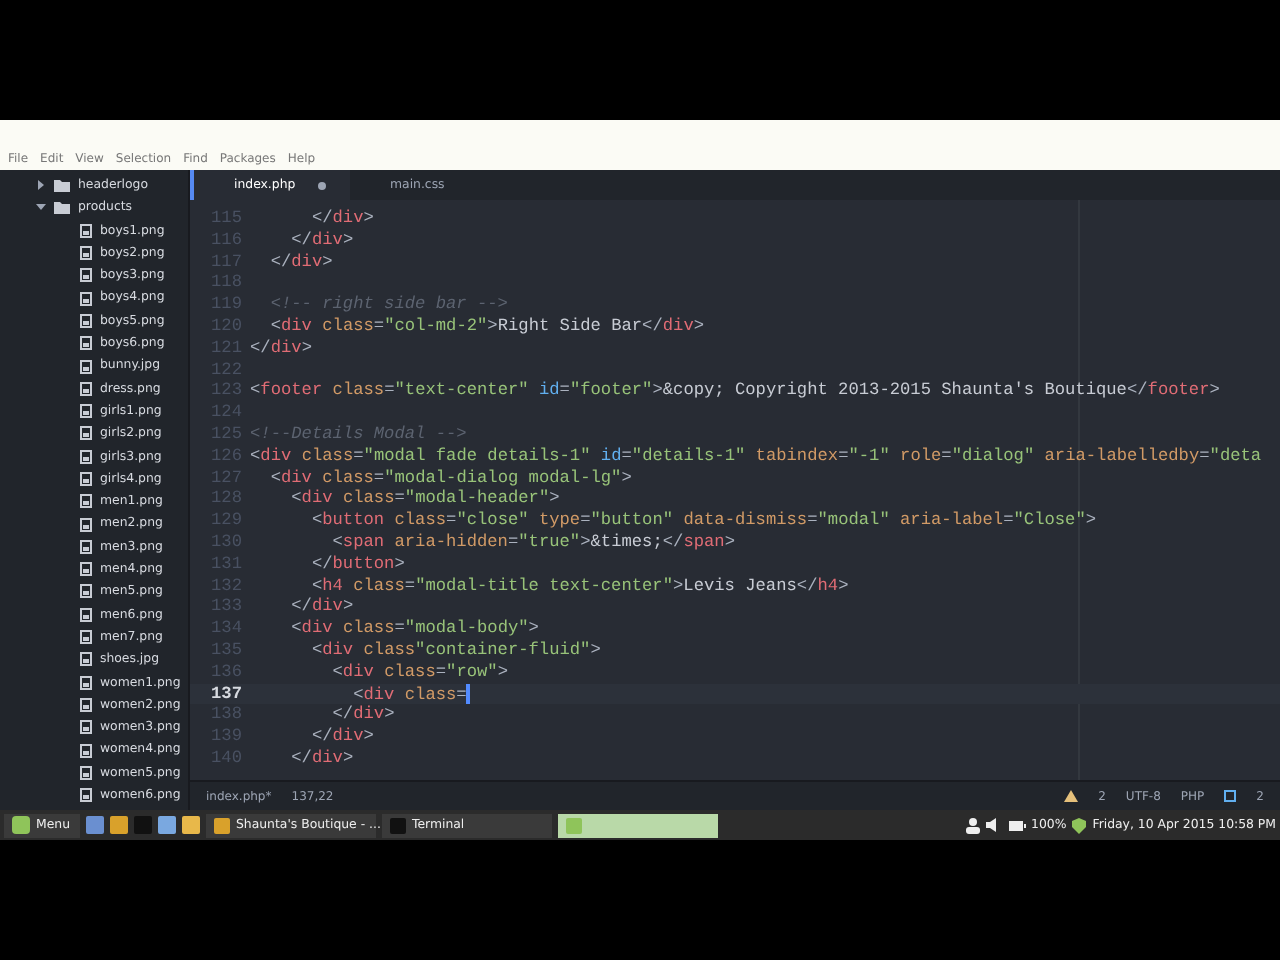 The height and width of the screenshot is (960, 1280). What do you see at coordinates (414, 629) in the screenshot?
I see `code-line: <div class="modal-body">` at bounding box center [414, 629].